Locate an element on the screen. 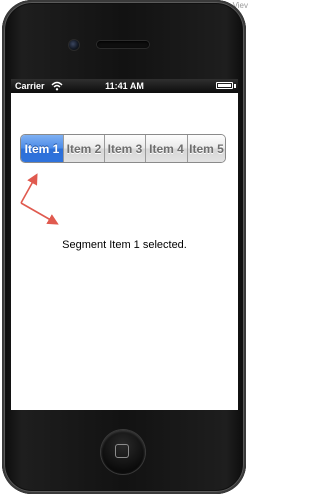 The height and width of the screenshot is (494, 320). home-button is located at coordinates (123, 452).